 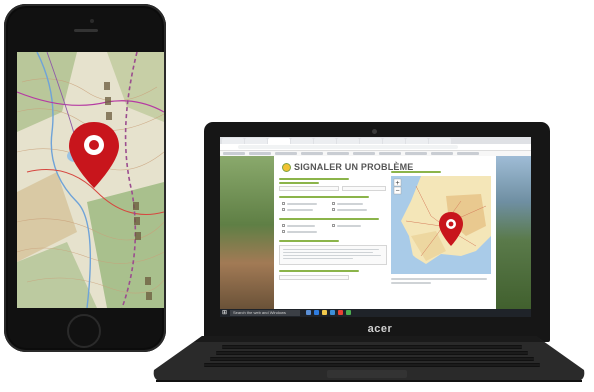 What do you see at coordinates (247, 232) in the screenshot?
I see `hiker-photo` at bounding box center [247, 232].